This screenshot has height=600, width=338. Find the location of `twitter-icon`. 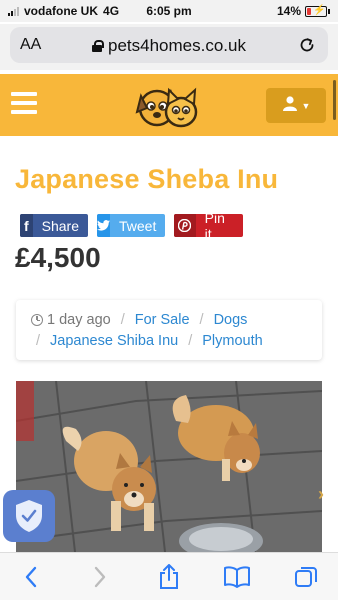

twitter-icon is located at coordinates (103, 225).